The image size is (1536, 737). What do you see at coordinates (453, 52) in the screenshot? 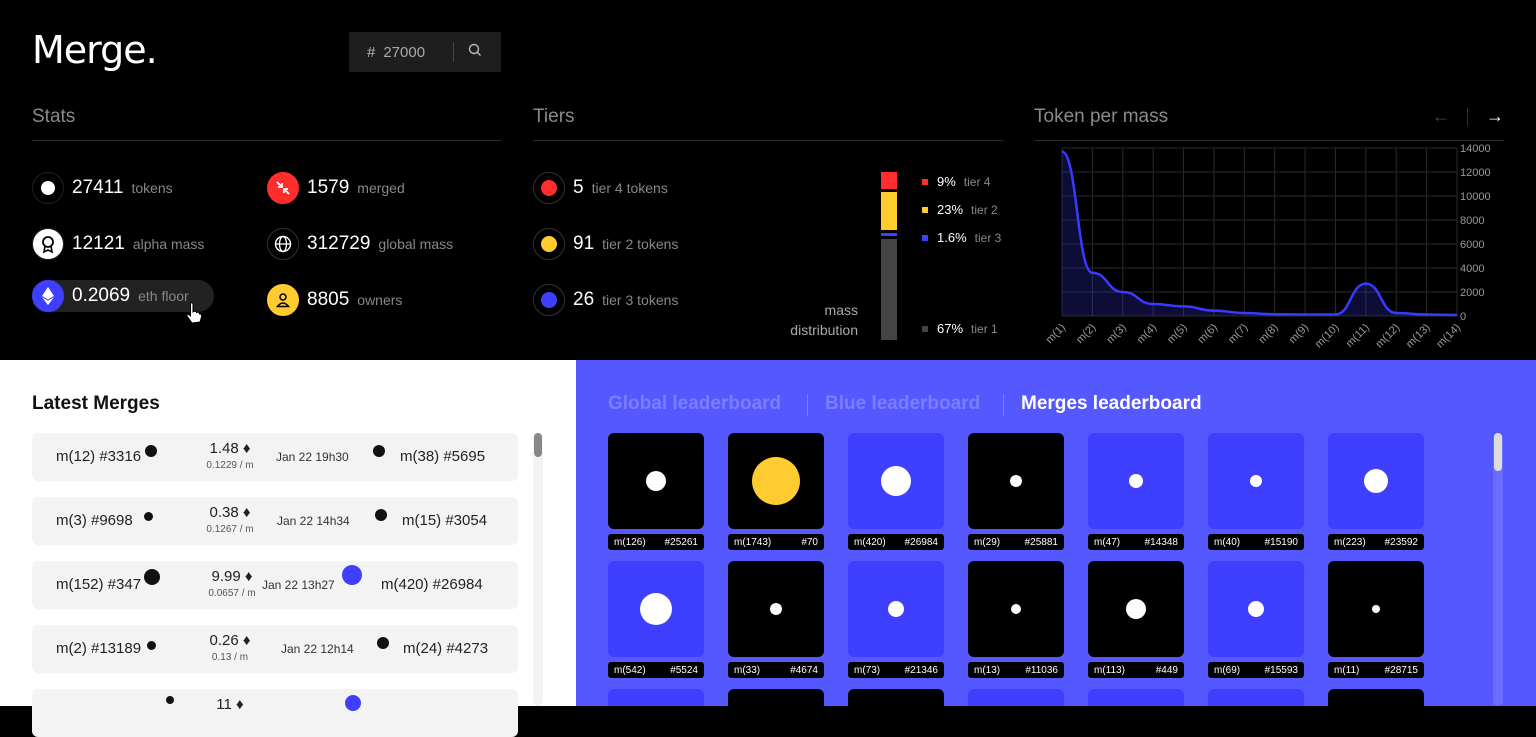
I see `search-divider` at bounding box center [453, 52].